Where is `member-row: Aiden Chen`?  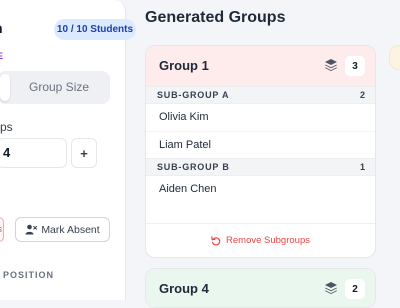 member-row: Aiden Chen is located at coordinates (260, 189).